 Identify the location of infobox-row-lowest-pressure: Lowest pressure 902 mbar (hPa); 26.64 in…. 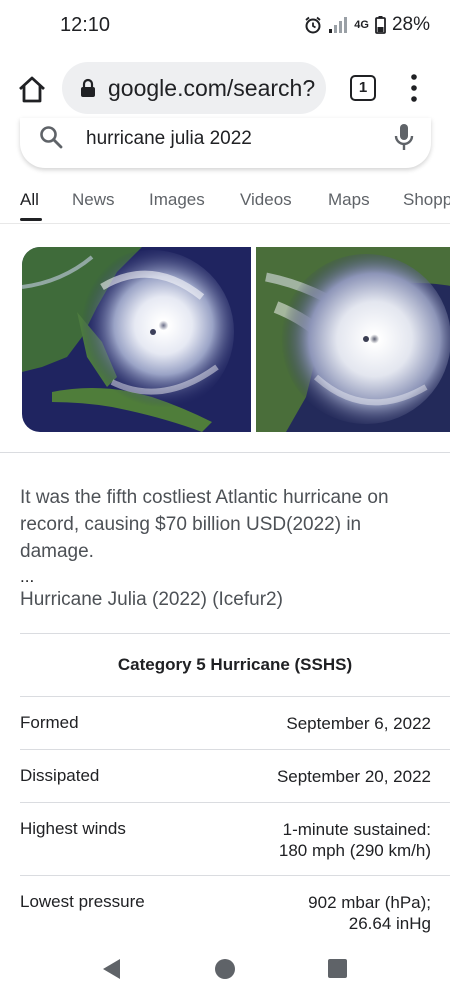
(235, 909).